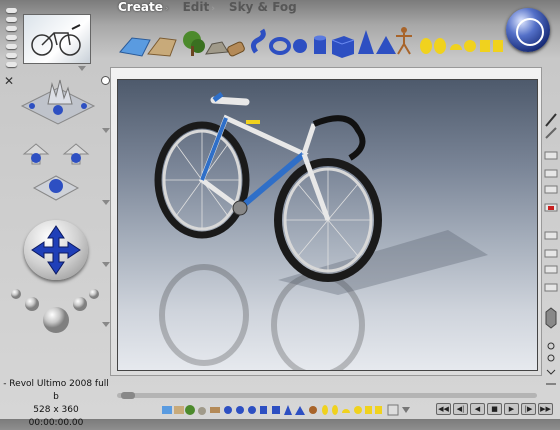 Image resolution: width=560 pixels, height=430 pixels. Describe the element at coordinates (106, 202) in the screenshot. I see `move-dropdown-arrow` at that location.